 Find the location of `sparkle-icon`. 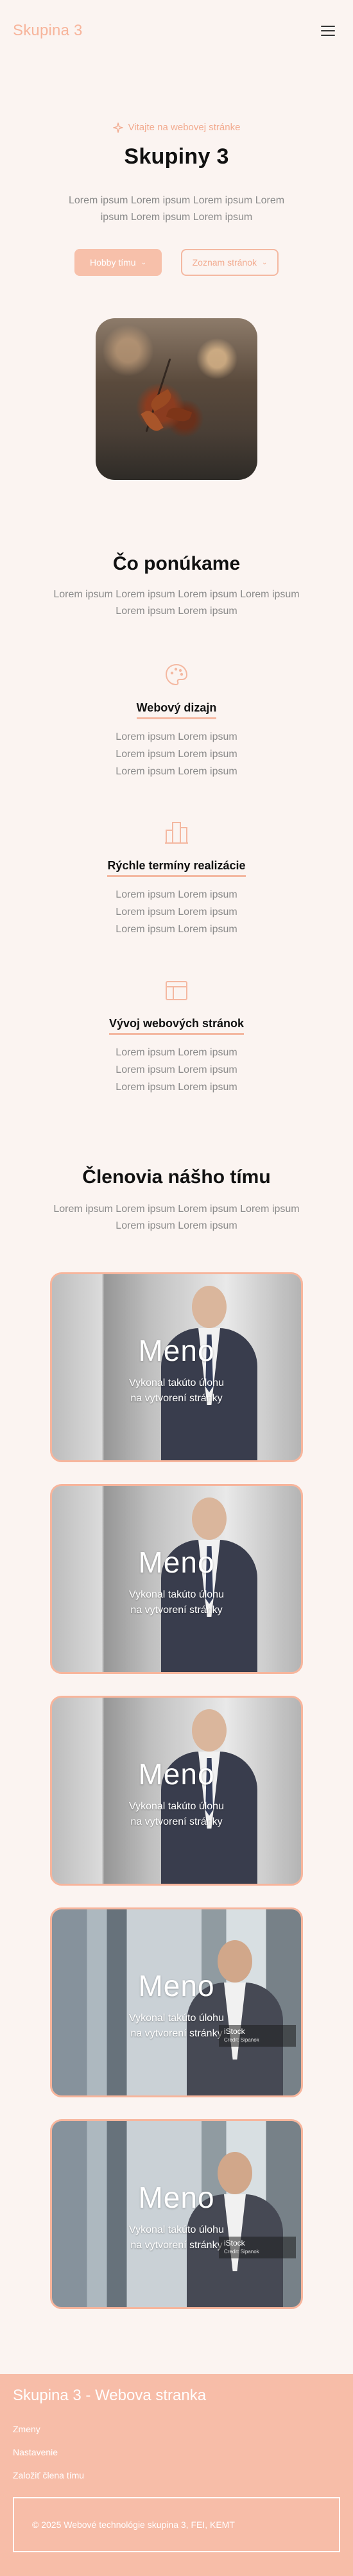

sparkle-icon is located at coordinates (118, 127).